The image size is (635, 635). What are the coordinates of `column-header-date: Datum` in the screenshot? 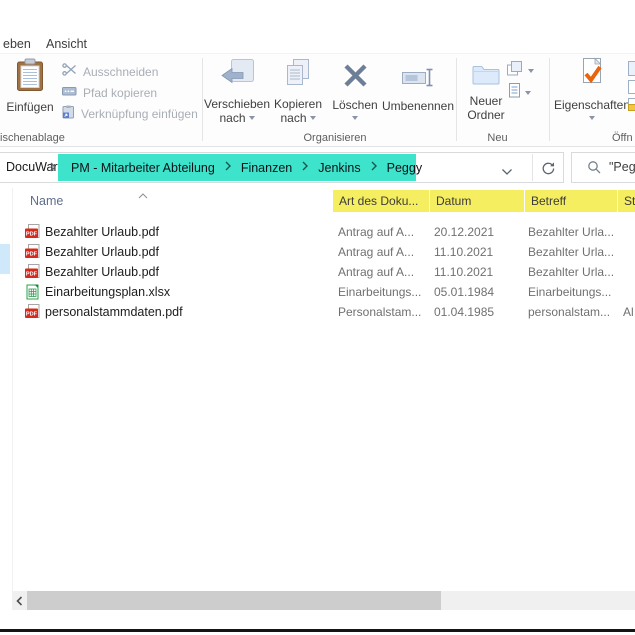 It's located at (477, 201).